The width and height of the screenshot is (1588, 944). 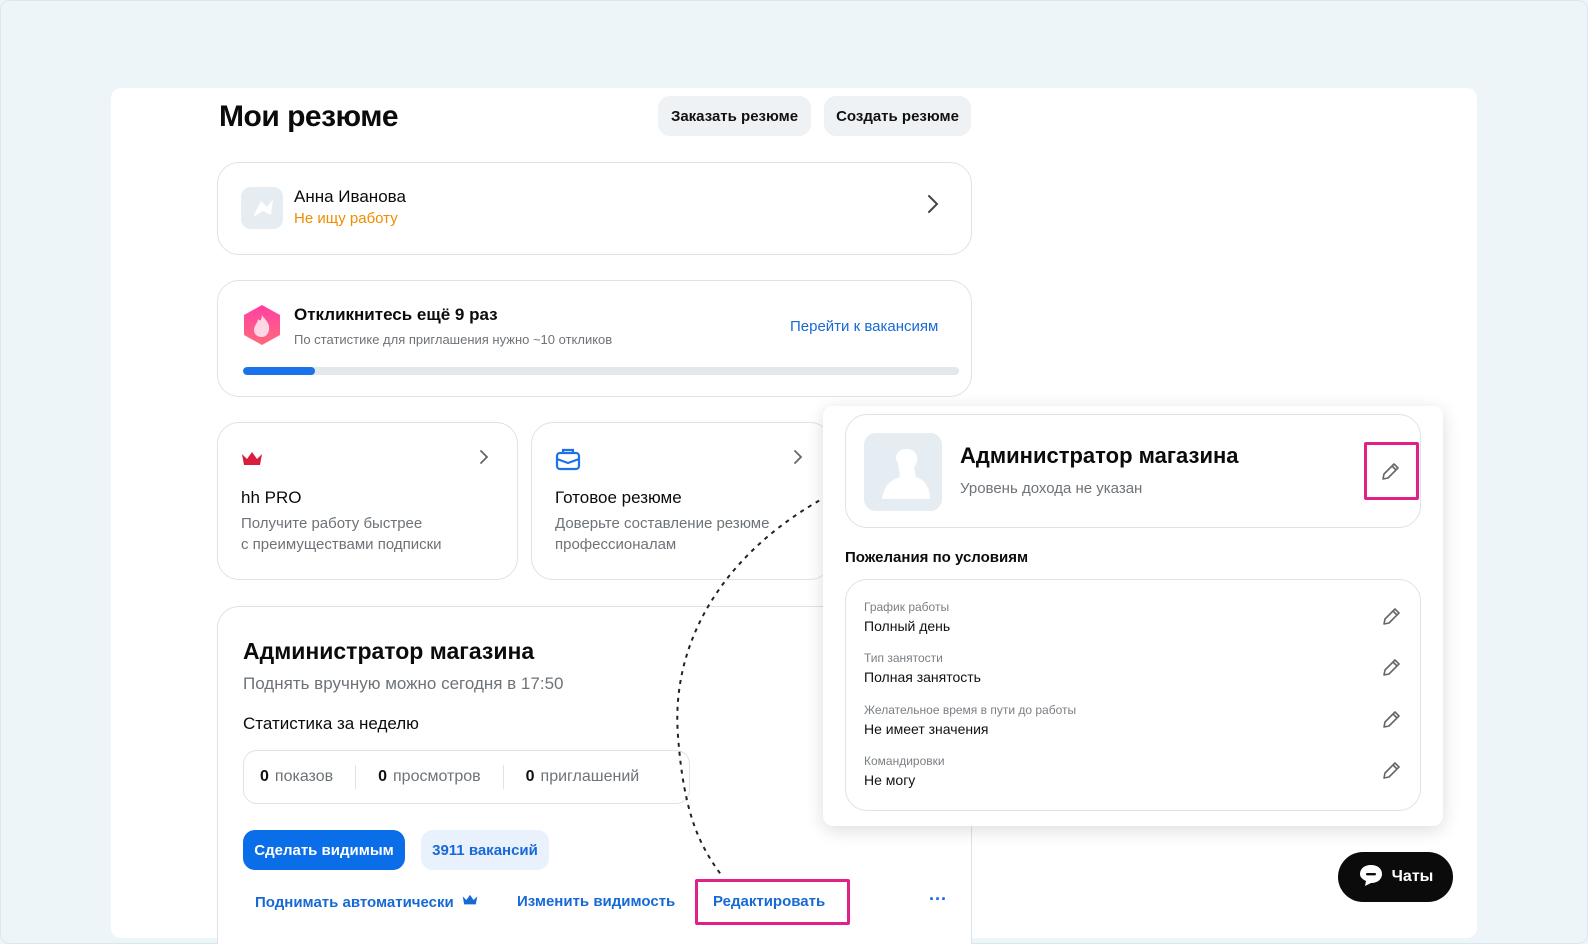 What do you see at coordinates (922, 668) in the screenshot?
I see `condition-item: Тип занятости Полная занятость` at bounding box center [922, 668].